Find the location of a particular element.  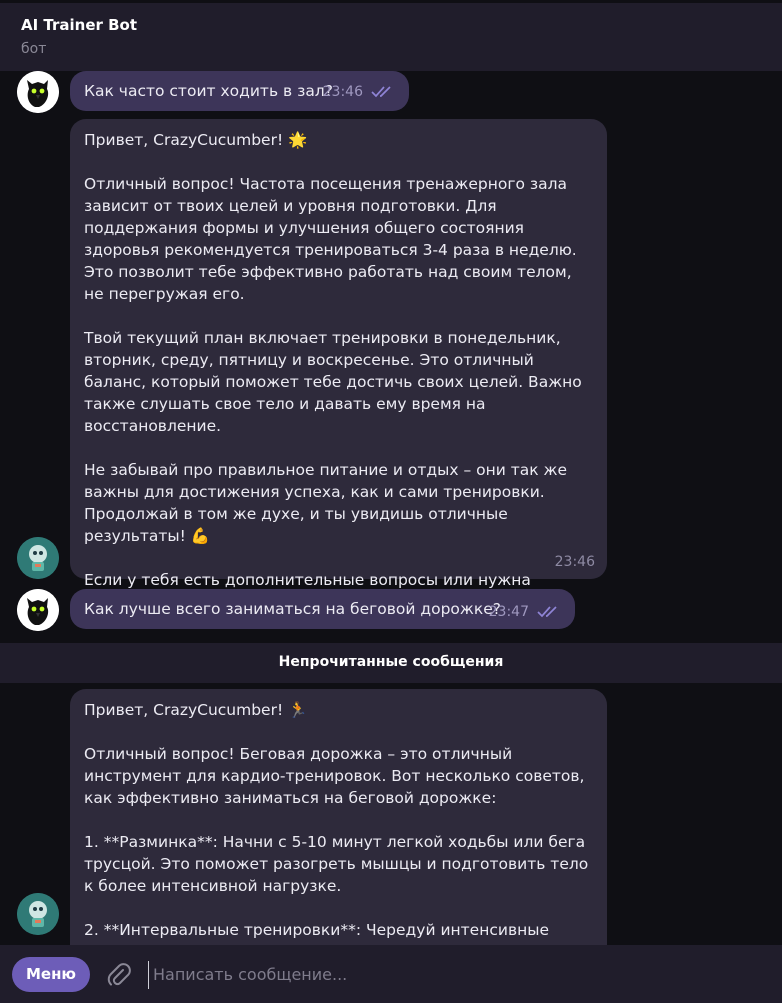

message-time: 23:47 is located at coordinates (508, 612).